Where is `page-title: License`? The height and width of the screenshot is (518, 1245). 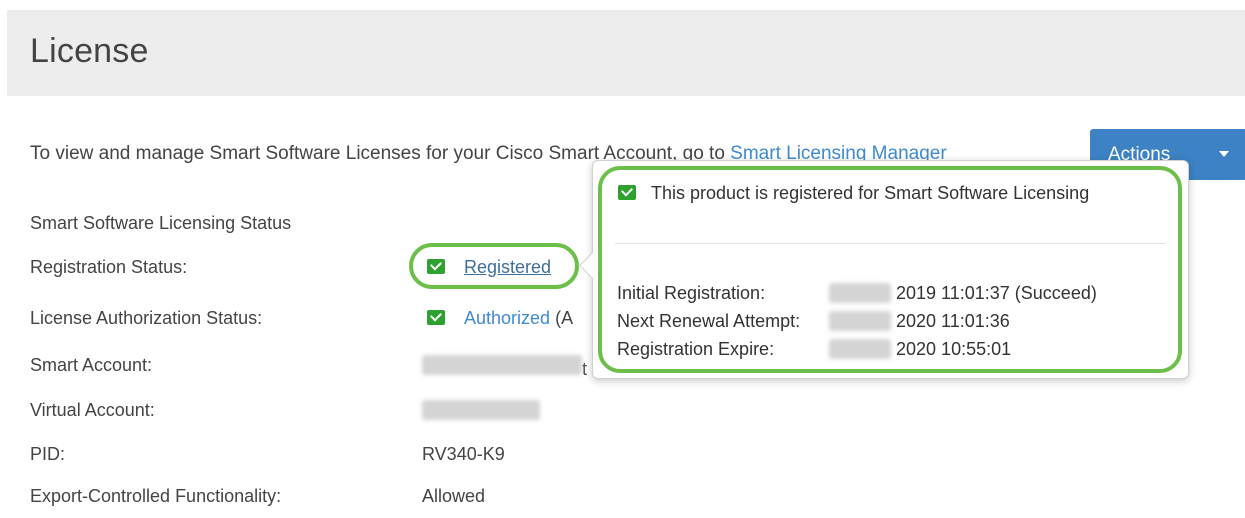
page-title: License is located at coordinates (89, 51).